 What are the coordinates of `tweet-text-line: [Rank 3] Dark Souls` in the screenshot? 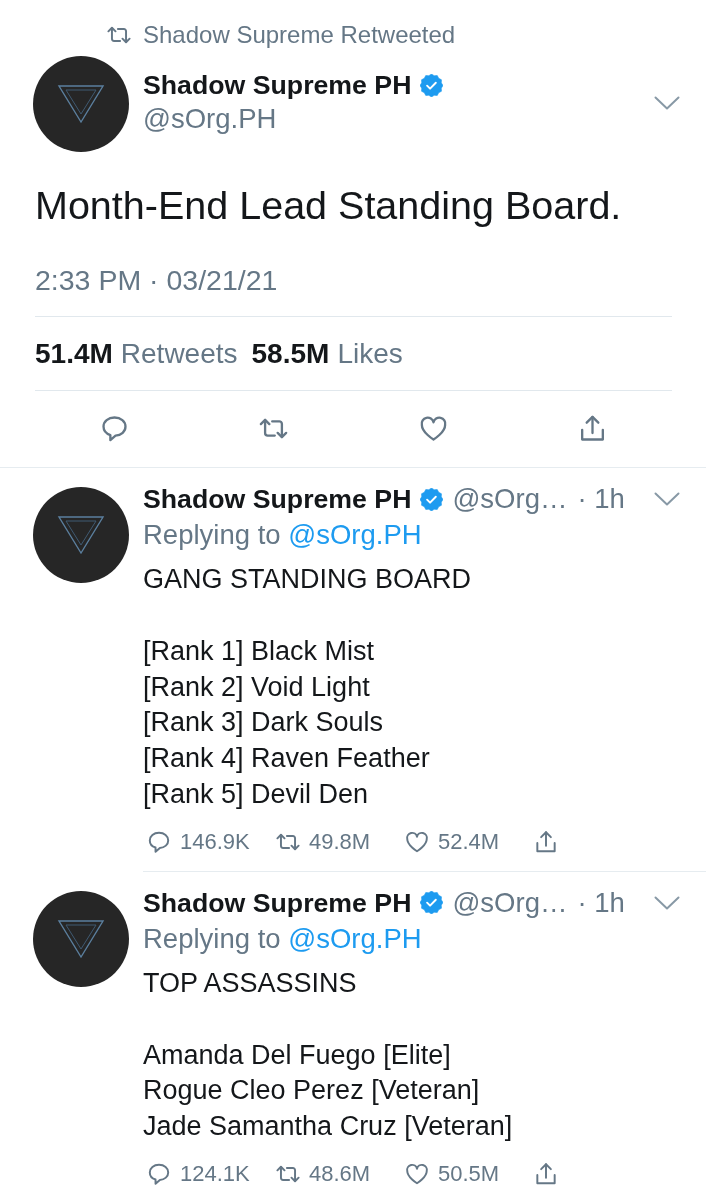 It's located at (264, 723).